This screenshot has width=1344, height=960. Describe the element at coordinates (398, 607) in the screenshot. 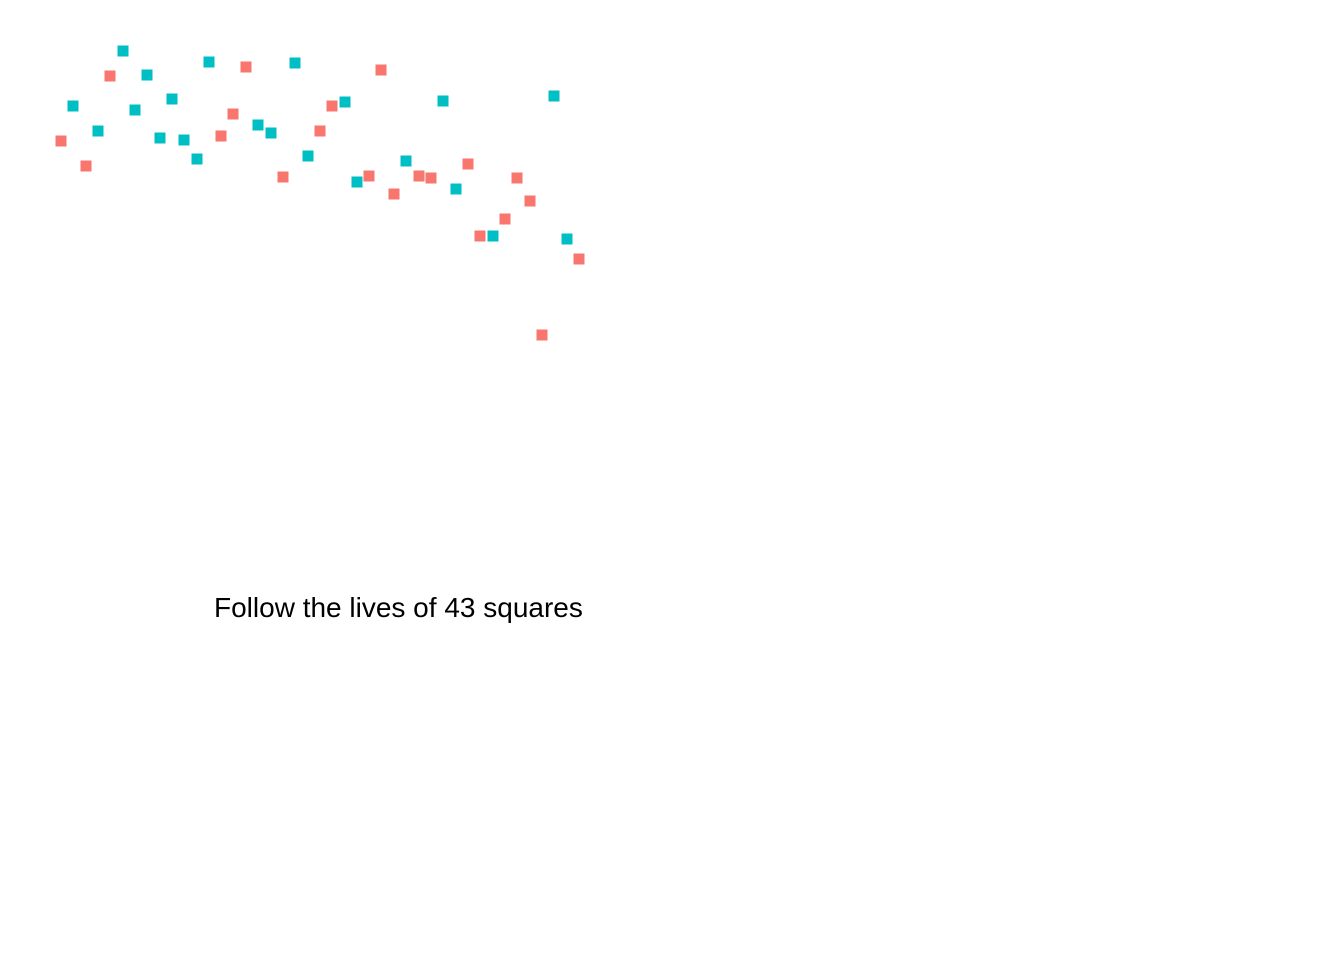

I see `chart-title: Follow the lives of 43 squares` at that location.